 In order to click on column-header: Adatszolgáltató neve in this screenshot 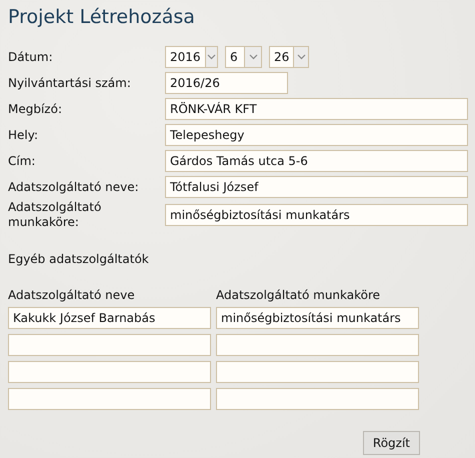, I will do `click(72, 295)`.